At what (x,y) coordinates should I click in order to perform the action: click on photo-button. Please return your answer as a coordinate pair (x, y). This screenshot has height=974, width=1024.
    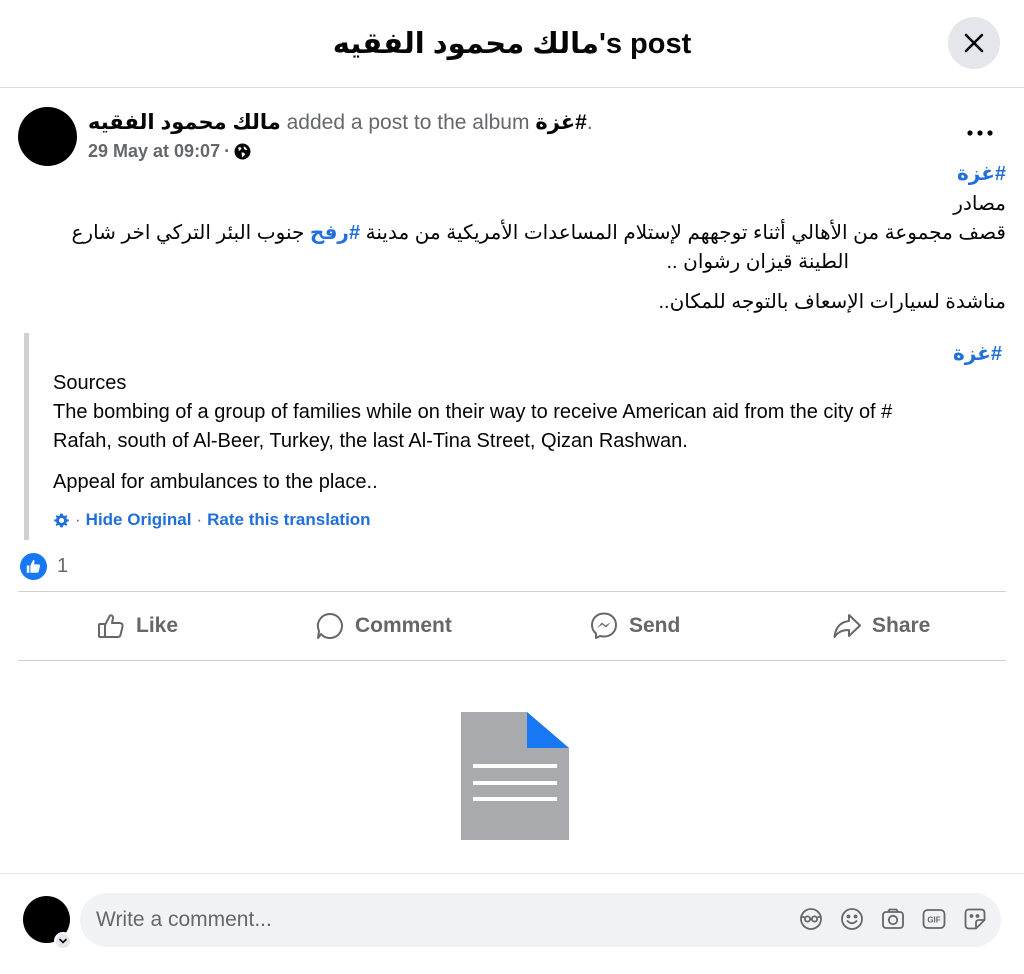
    Looking at the image, I should click on (893, 919).